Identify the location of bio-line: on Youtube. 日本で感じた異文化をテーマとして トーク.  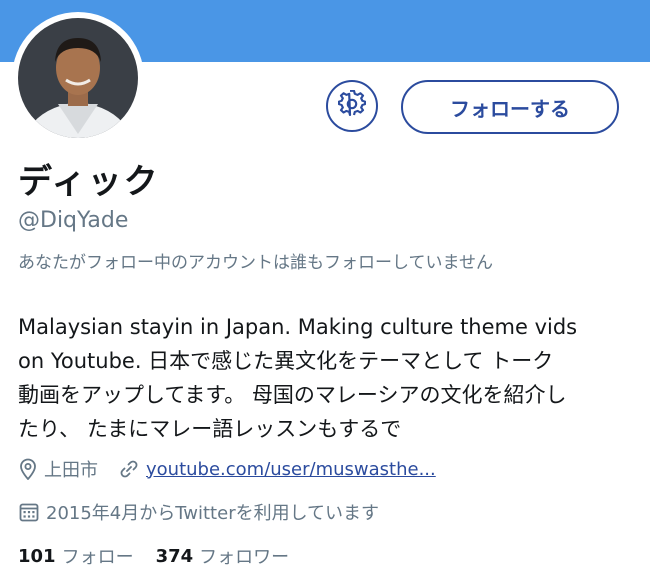
(286, 361).